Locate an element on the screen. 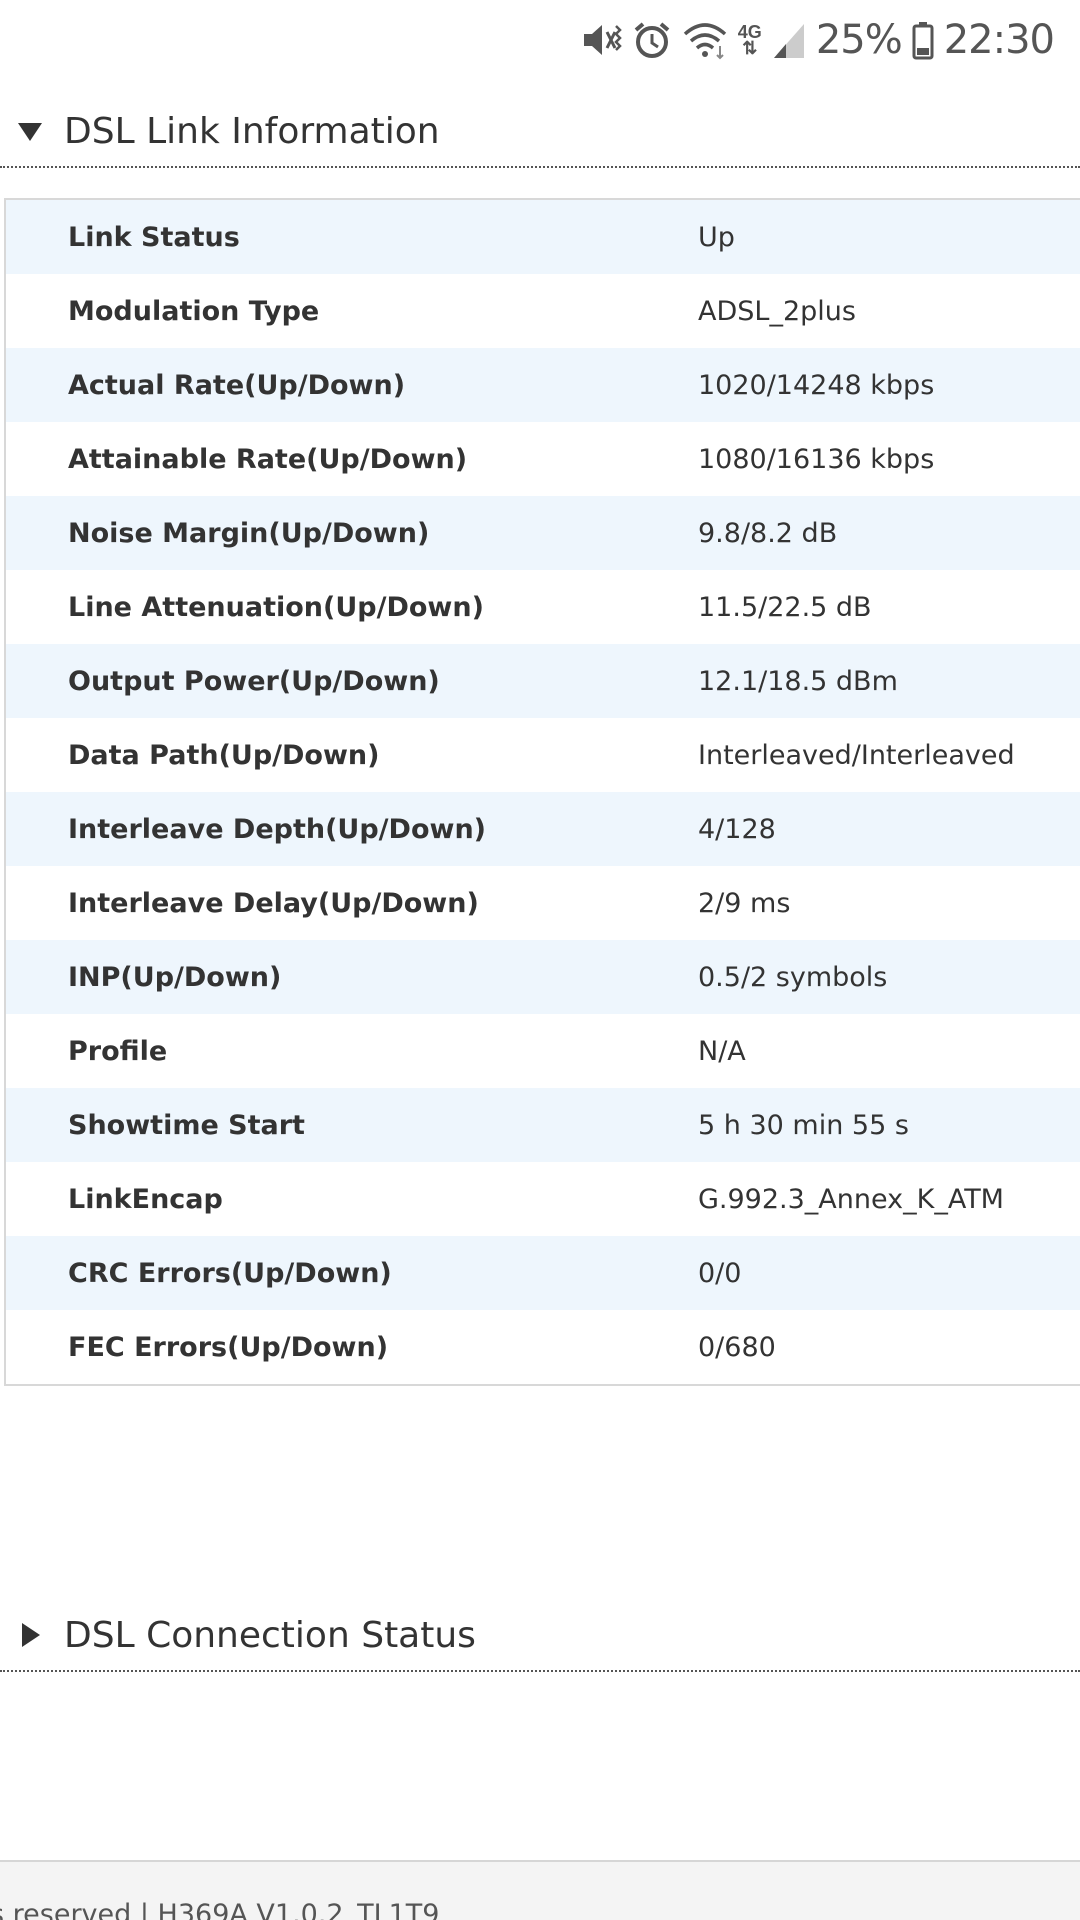  row-label: FEC Errors(Up/Down) is located at coordinates (228, 1347).